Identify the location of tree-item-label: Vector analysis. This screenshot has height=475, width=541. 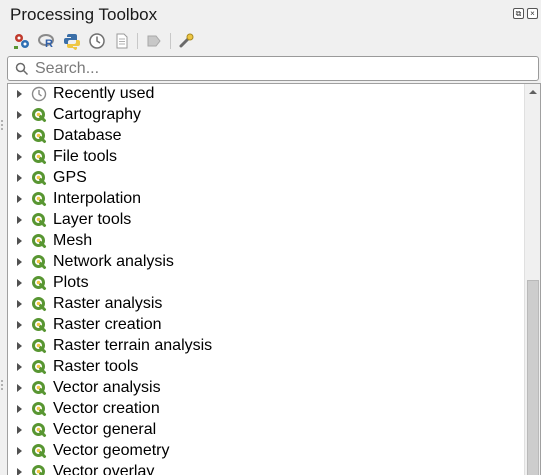
(107, 387).